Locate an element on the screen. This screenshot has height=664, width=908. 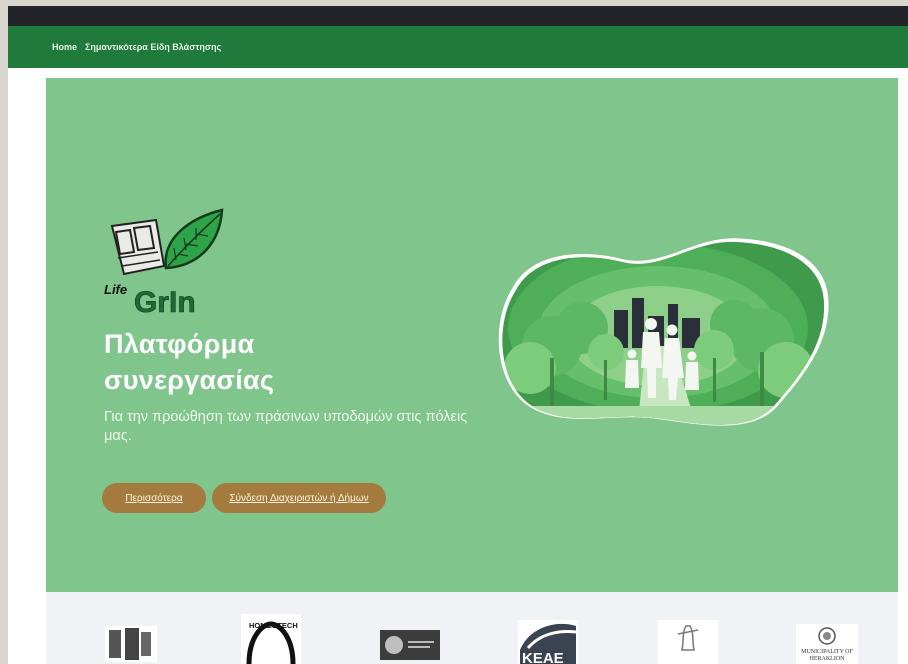
leaf-icon is located at coordinates (194, 239).